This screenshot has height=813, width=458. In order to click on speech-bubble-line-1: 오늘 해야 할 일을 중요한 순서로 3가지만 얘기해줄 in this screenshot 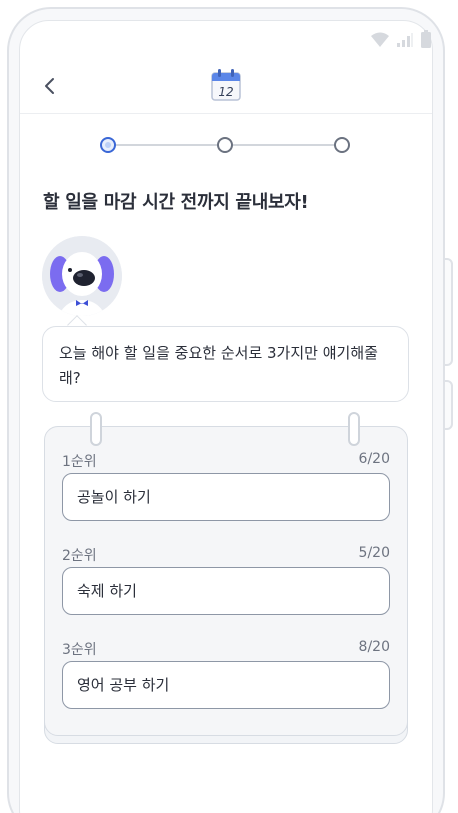, I will do `click(218, 353)`.